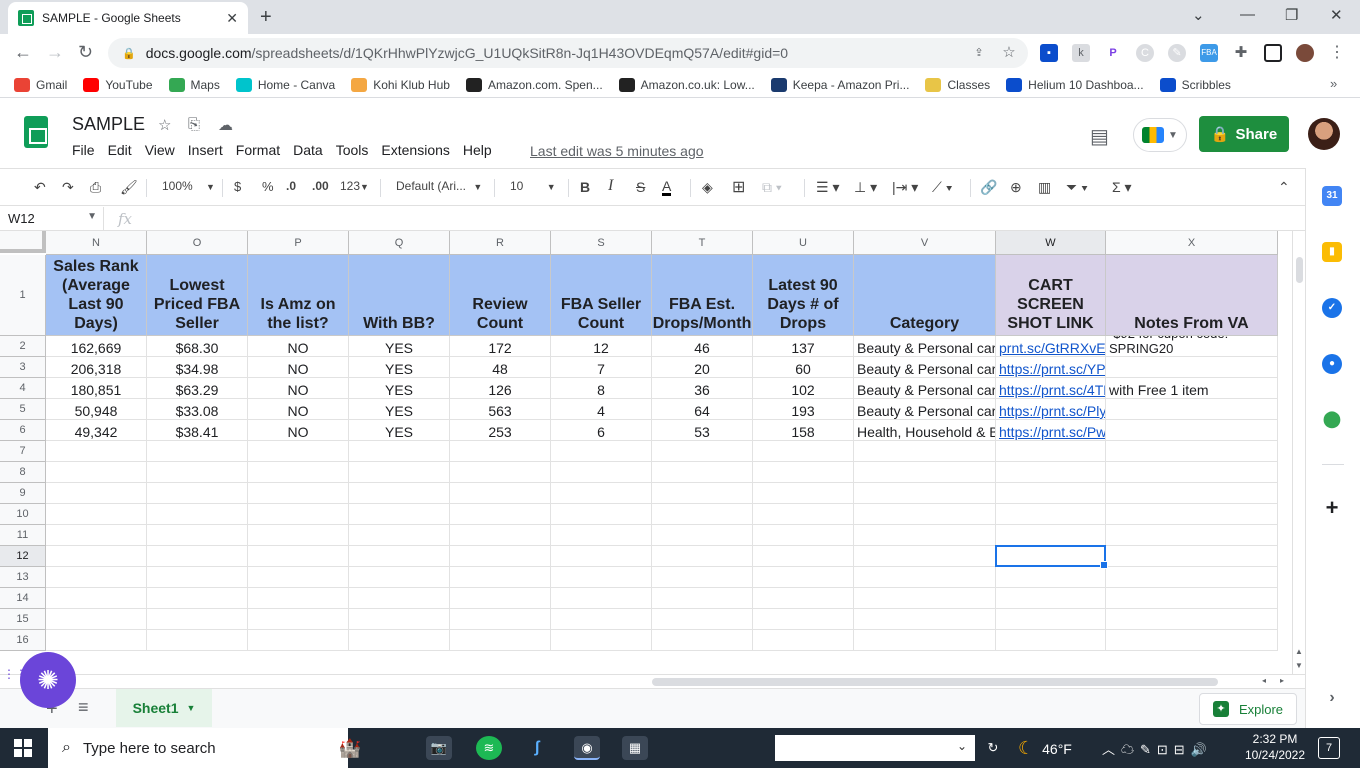 This screenshot has height=768, width=1360. I want to click on table-cell: Beauty & Personal care, so click(925, 388).